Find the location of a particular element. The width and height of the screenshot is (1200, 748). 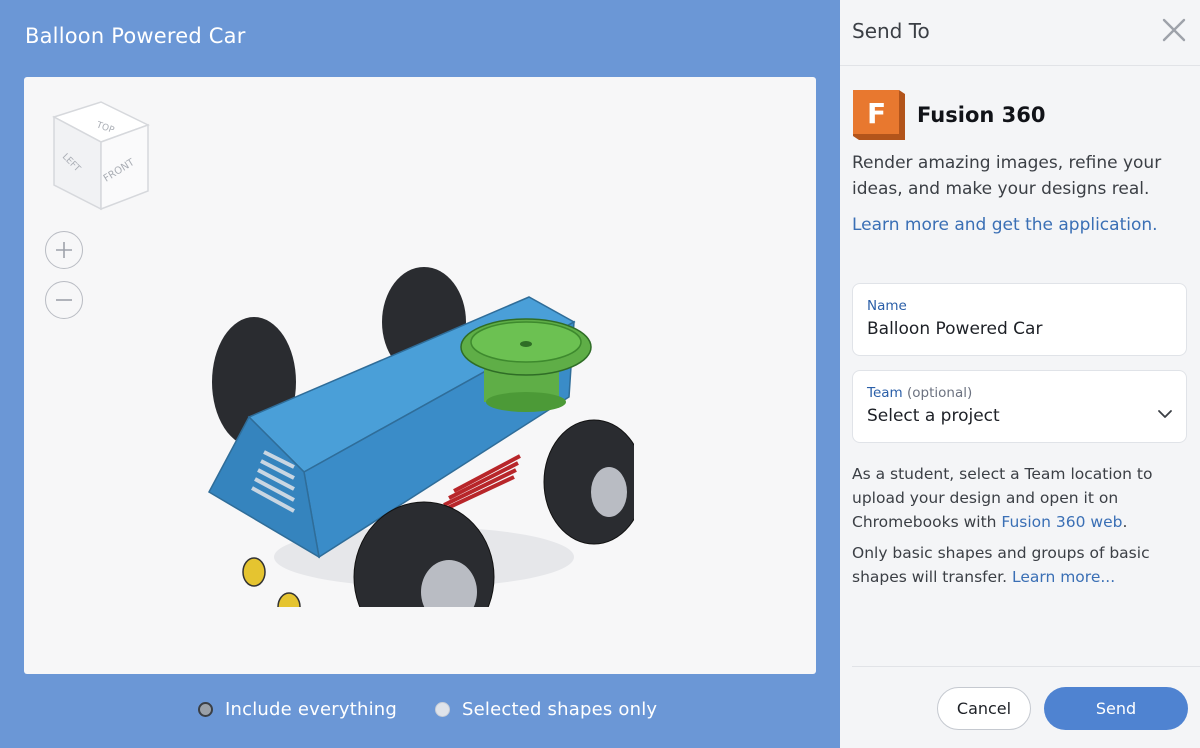

panel-header: Send To is located at coordinates (1020, 33).